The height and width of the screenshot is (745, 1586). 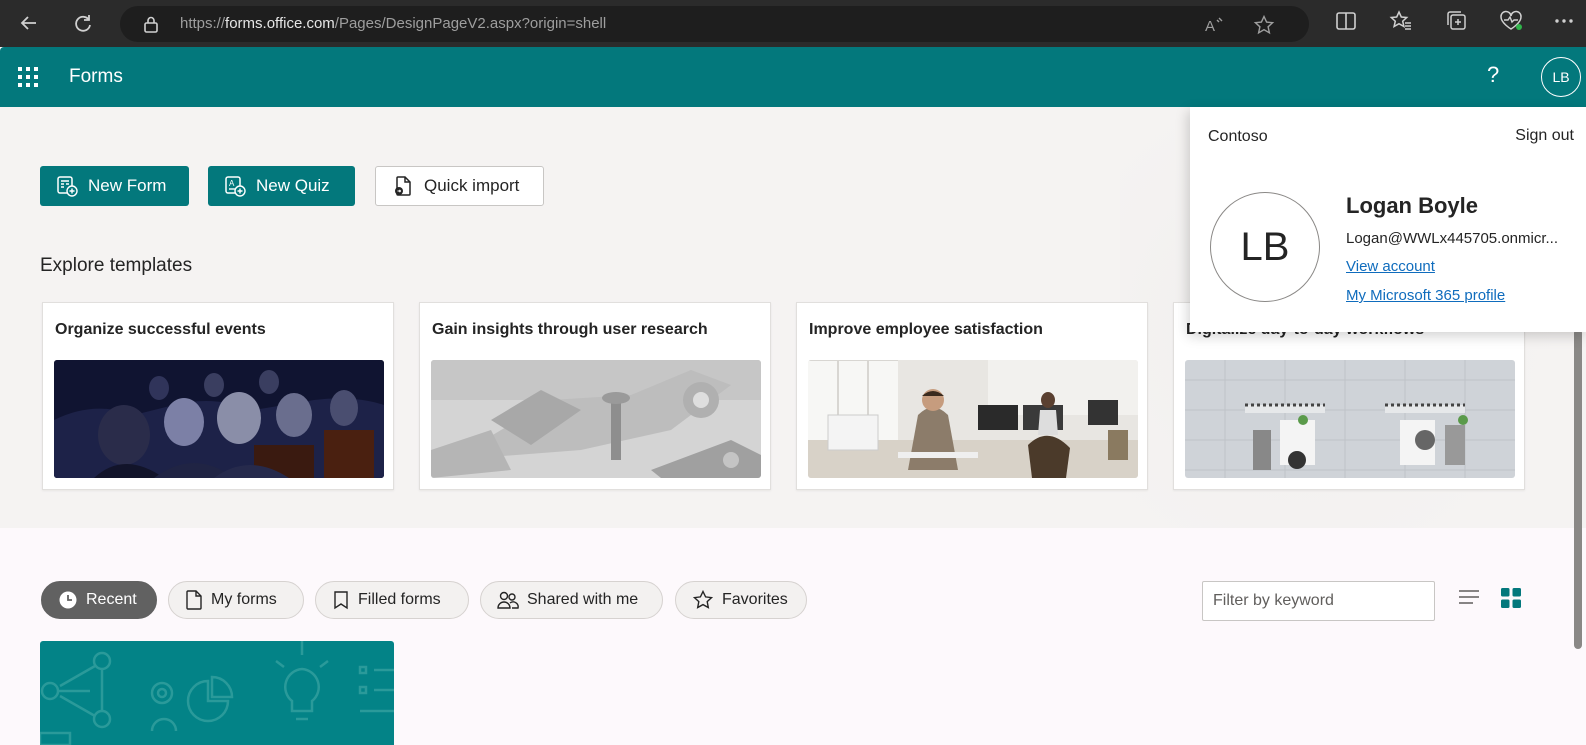 I want to click on tab-label: Filled forms, so click(x=399, y=599).